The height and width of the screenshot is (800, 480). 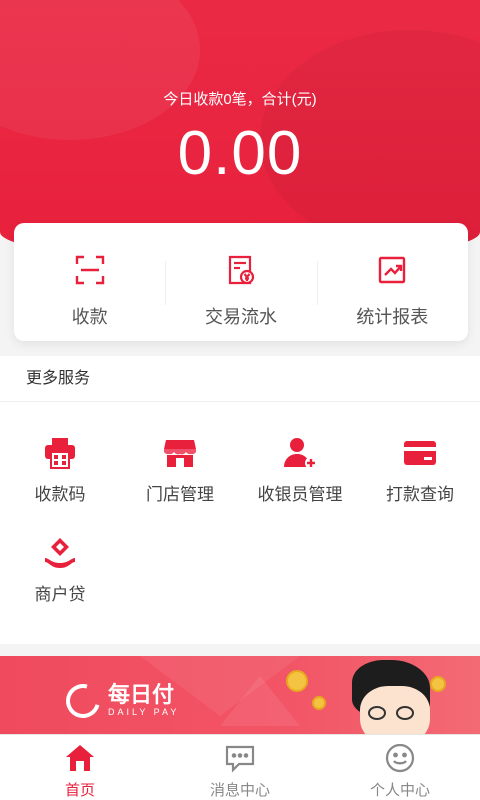 I want to click on add-user-icon, so click(x=300, y=453).